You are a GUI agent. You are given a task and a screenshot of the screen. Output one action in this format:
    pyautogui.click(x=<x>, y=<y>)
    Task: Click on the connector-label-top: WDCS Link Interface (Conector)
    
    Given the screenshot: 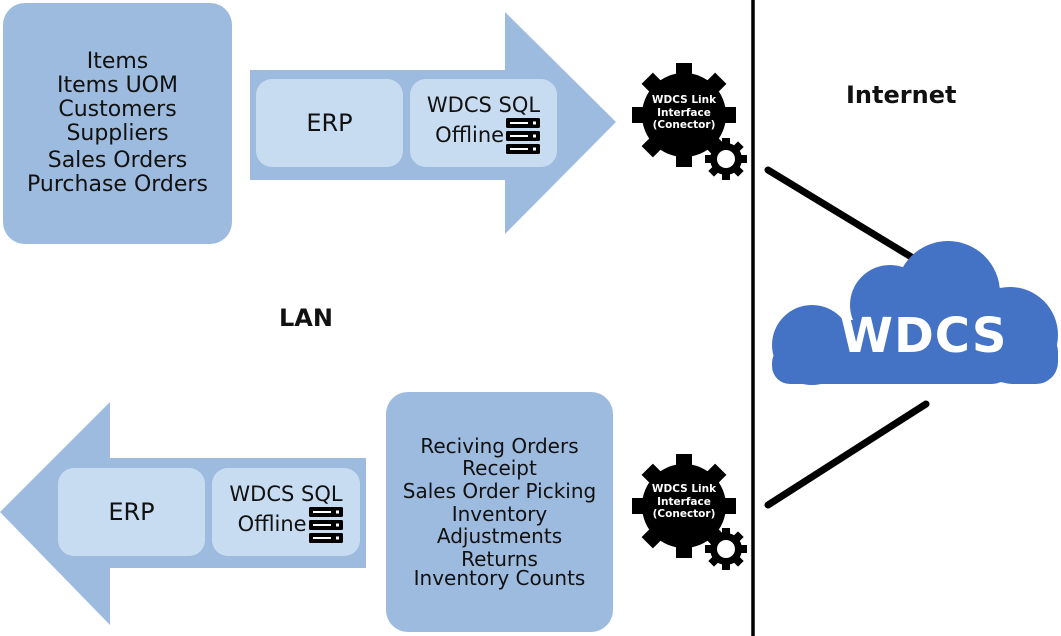 What is the action you would take?
    pyautogui.click(x=684, y=113)
    